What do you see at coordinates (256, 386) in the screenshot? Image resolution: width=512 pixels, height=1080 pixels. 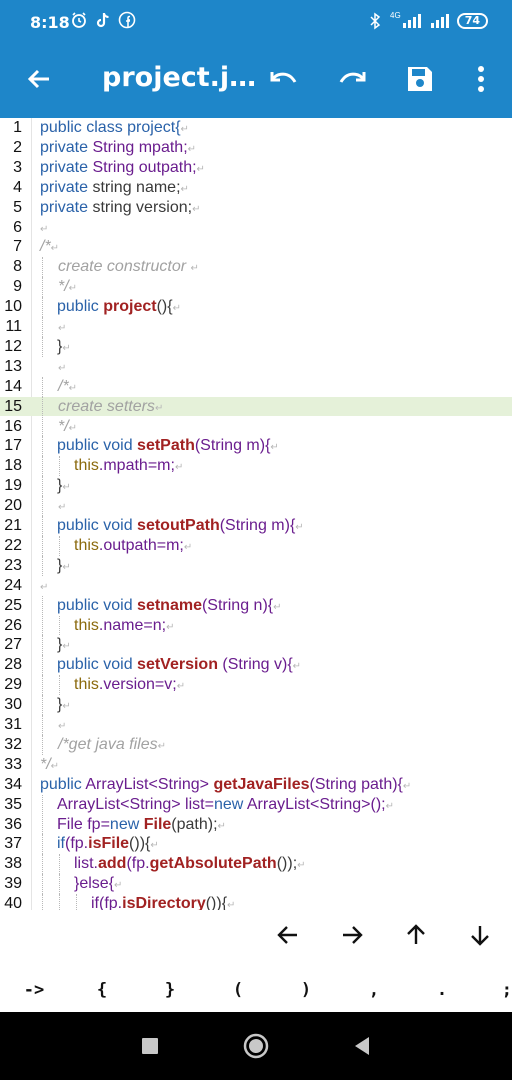 I see `code-line-14: 14 /*↵` at bounding box center [256, 386].